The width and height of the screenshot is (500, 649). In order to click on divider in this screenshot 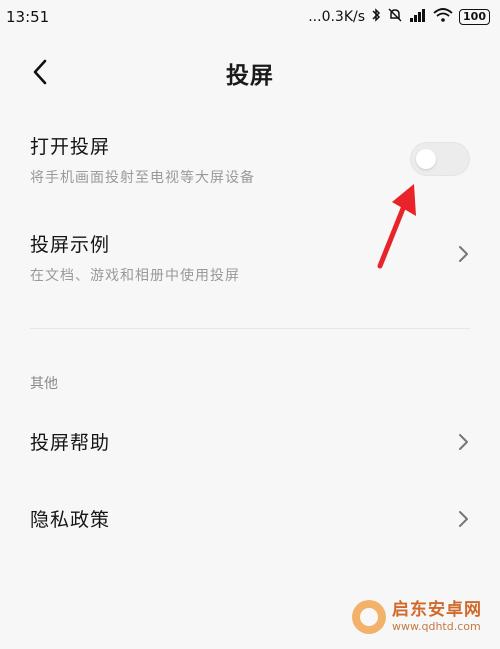, I will do `click(250, 328)`.